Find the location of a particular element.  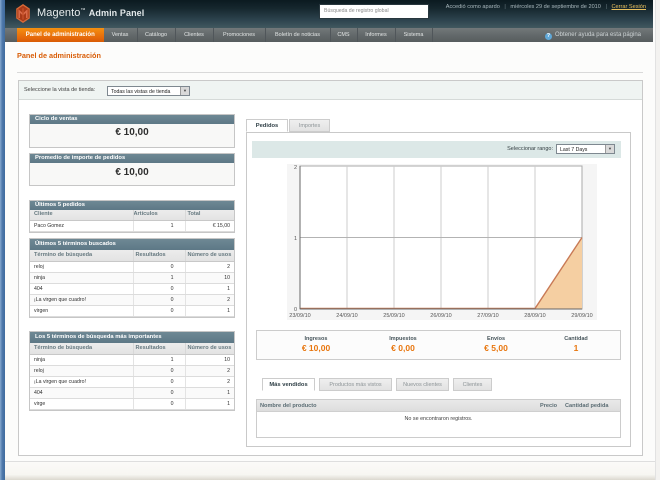

svg-text: 29/09/10 is located at coordinates (581, 316).